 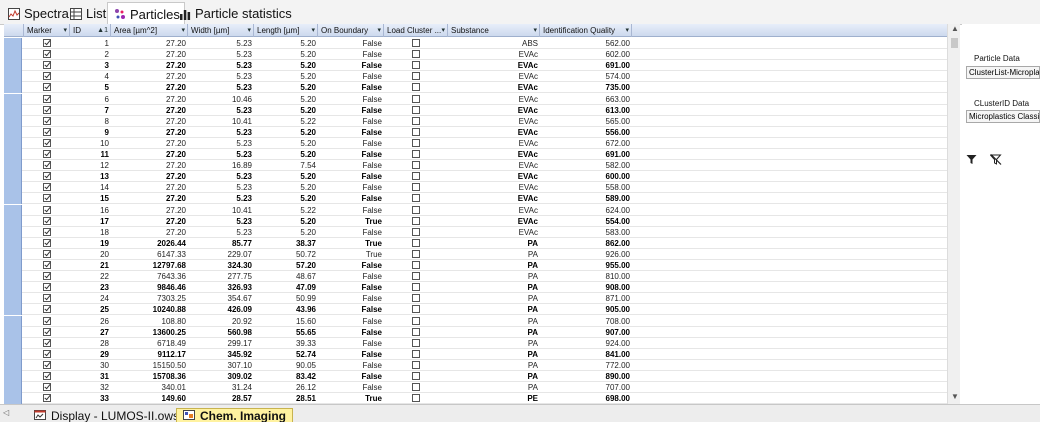 What do you see at coordinates (955, 28) in the screenshot?
I see `scroll-up-icon: ▲` at bounding box center [955, 28].